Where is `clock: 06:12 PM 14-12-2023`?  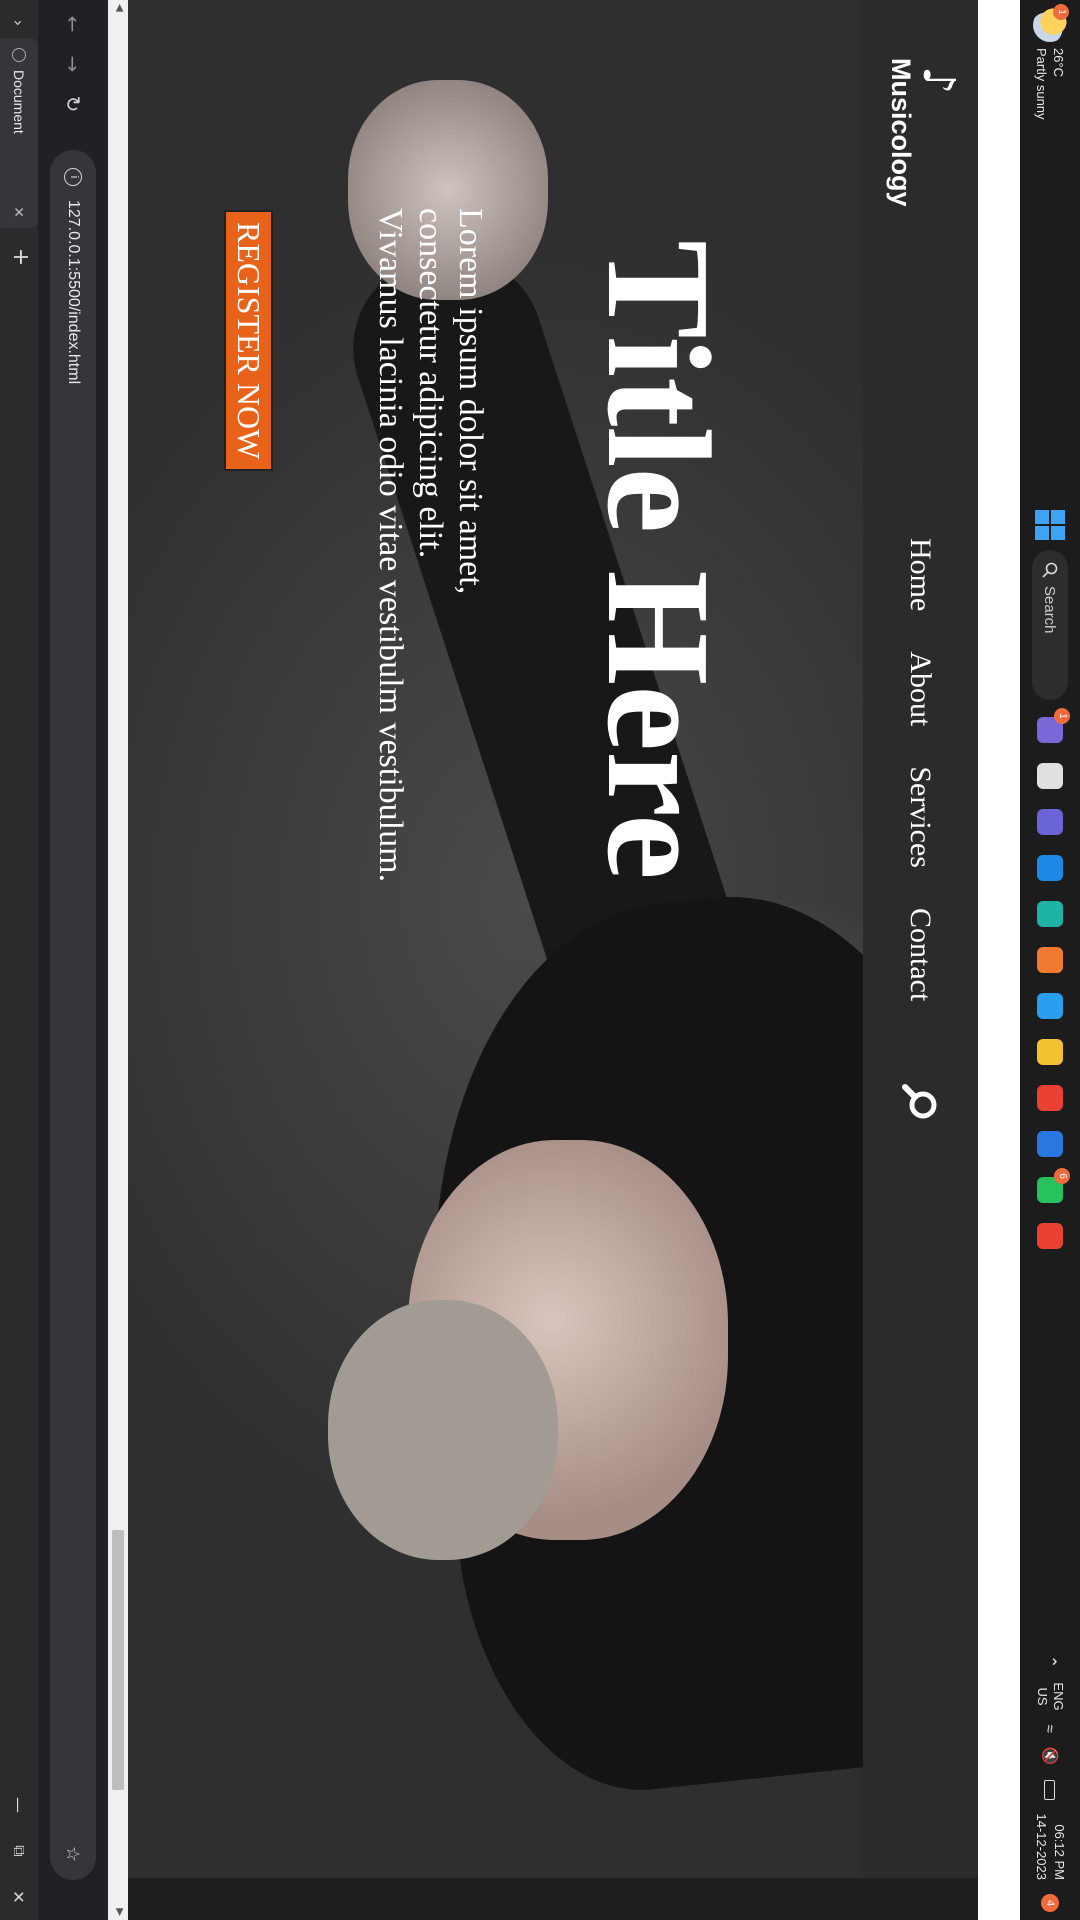 clock: 06:12 PM 14-12-2023 is located at coordinates (1050, 1847).